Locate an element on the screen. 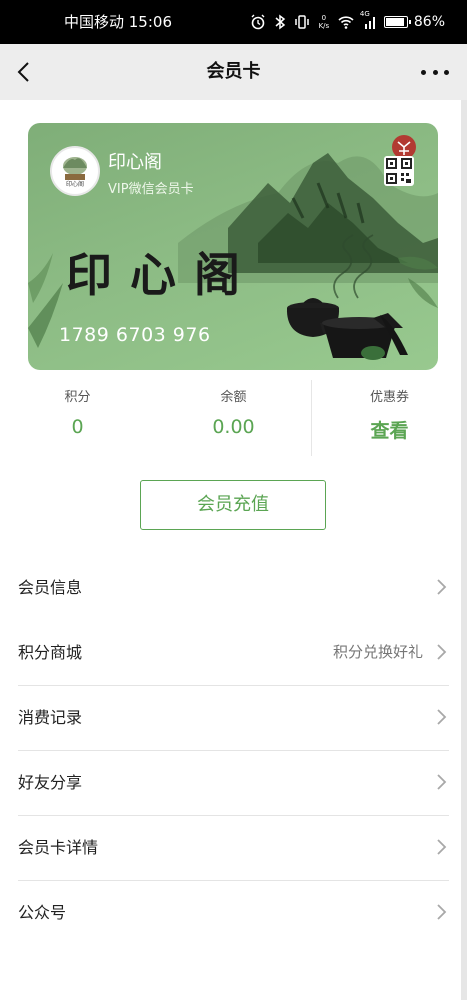  menu-item-official-account: 公众号 is located at coordinates (233, 912).